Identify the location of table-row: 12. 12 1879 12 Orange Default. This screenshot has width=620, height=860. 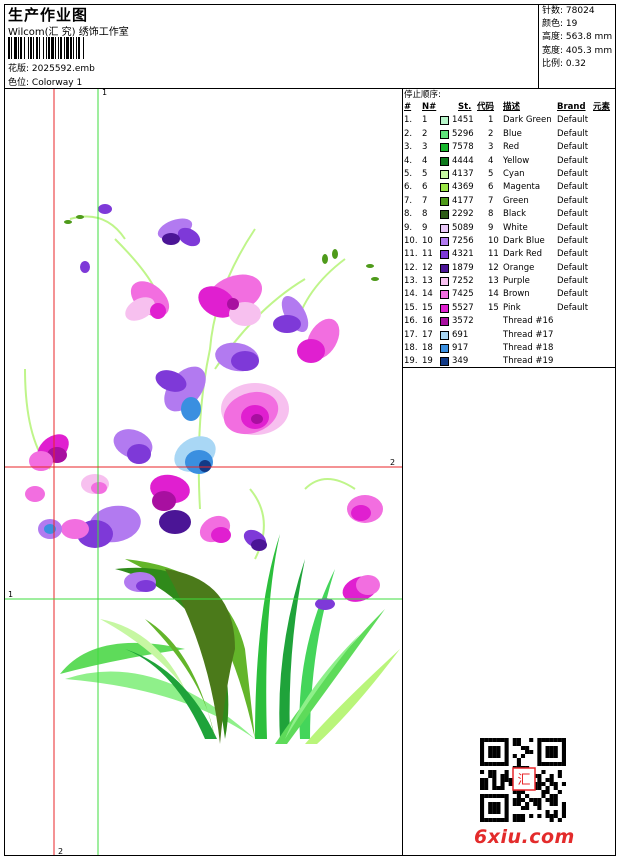
(510, 268).